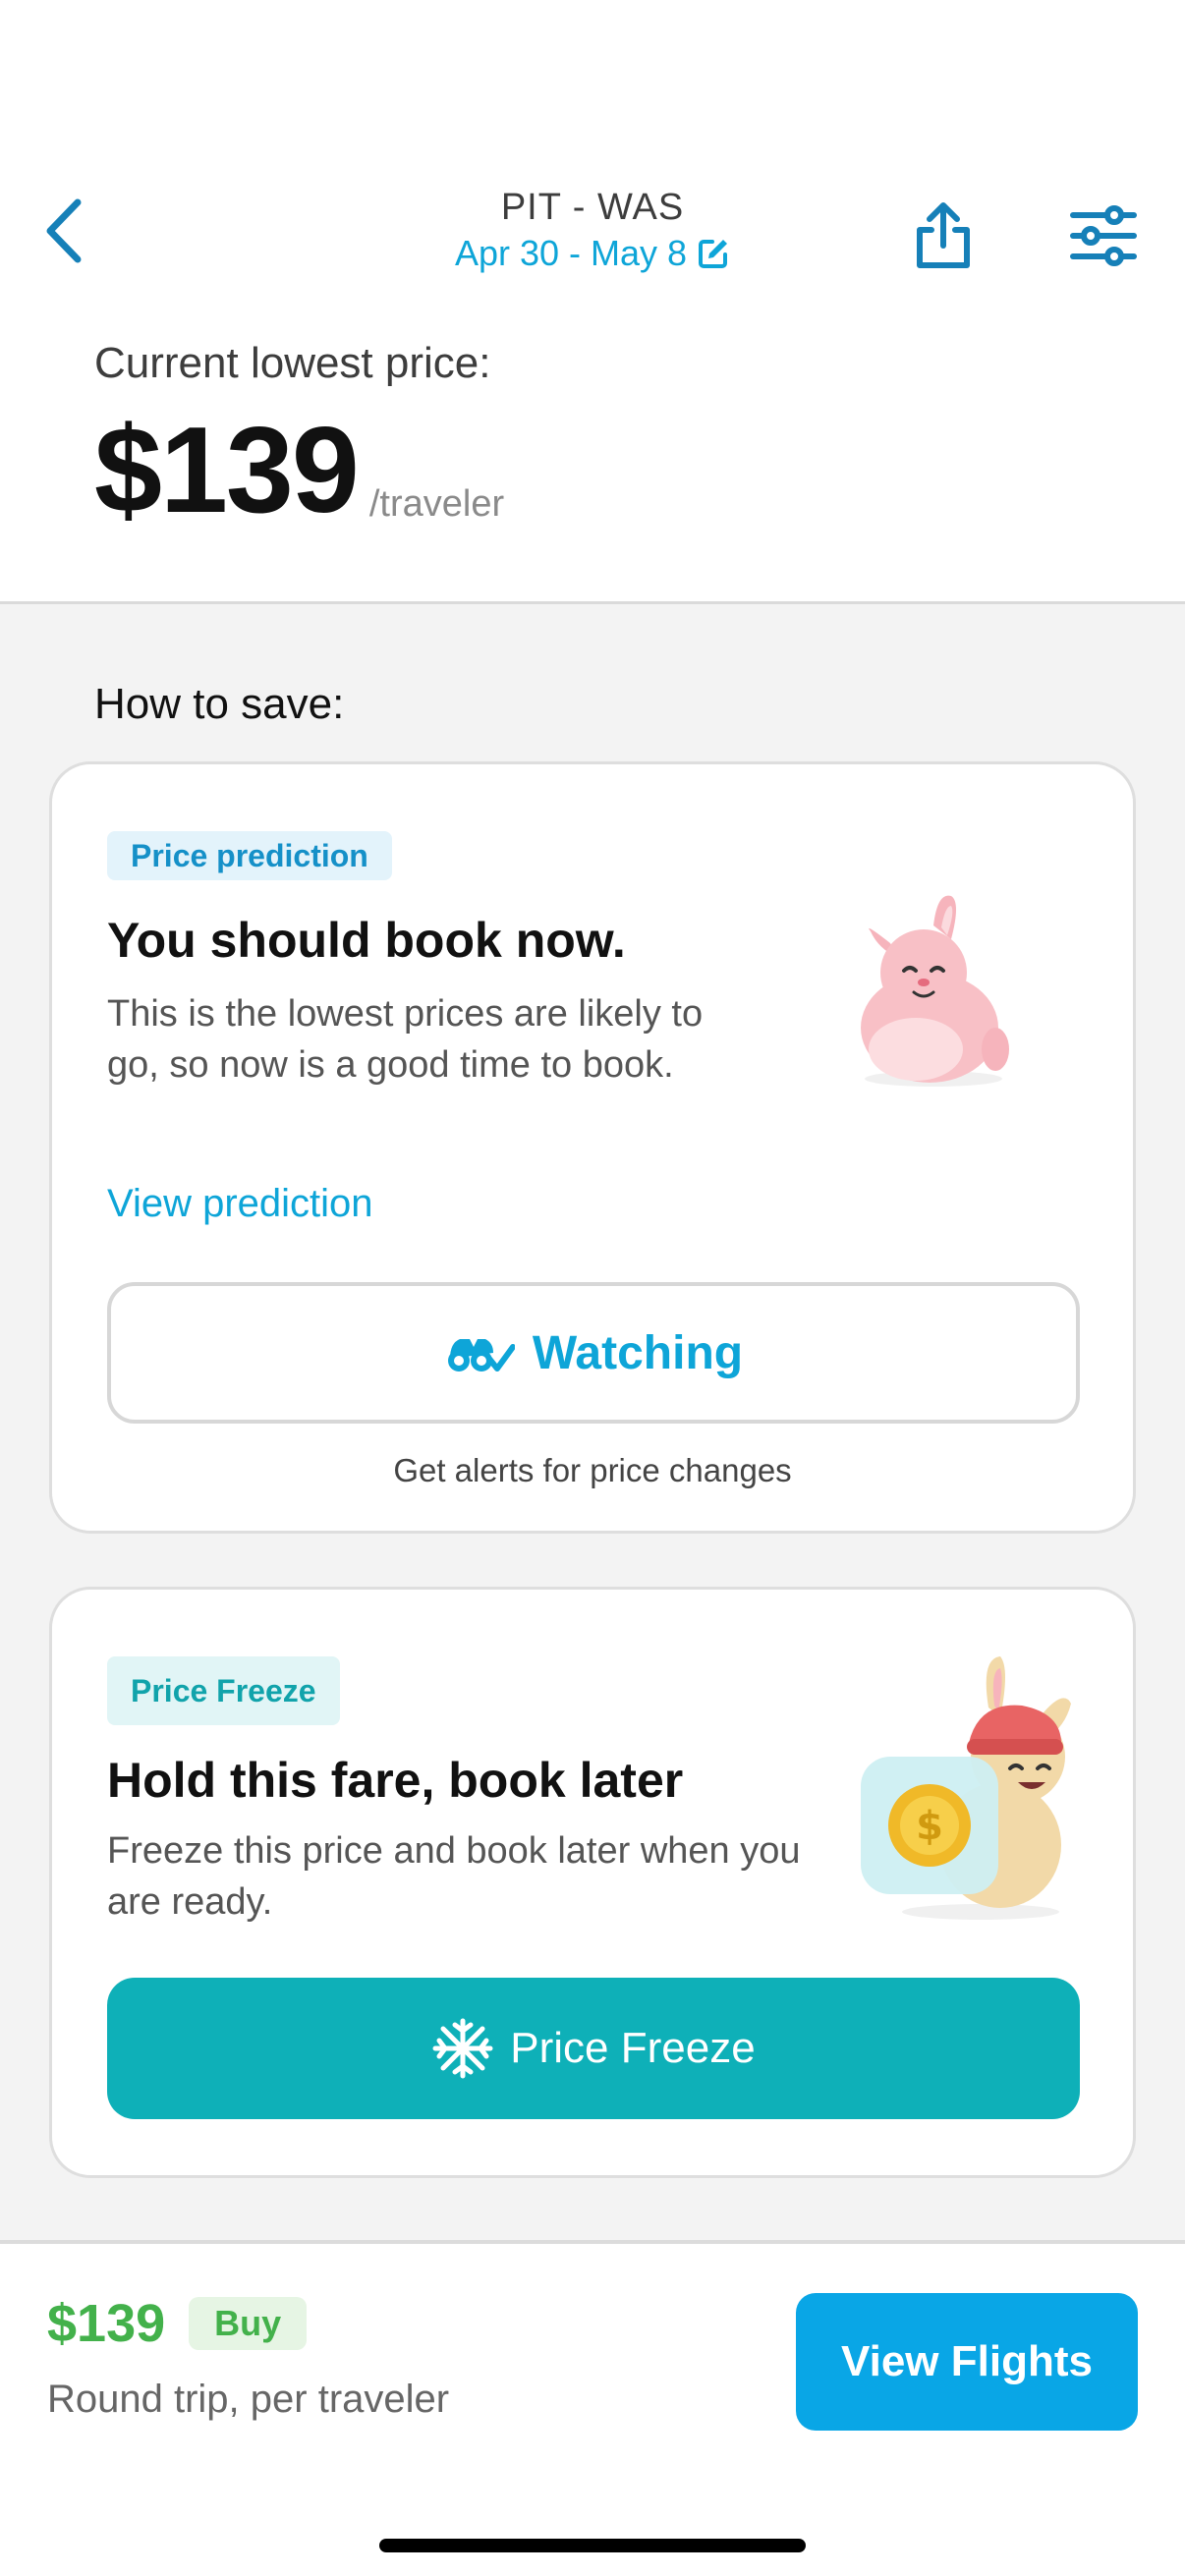  What do you see at coordinates (966, 1788) in the screenshot?
I see `bunny-with-coin-illustration: $` at bounding box center [966, 1788].